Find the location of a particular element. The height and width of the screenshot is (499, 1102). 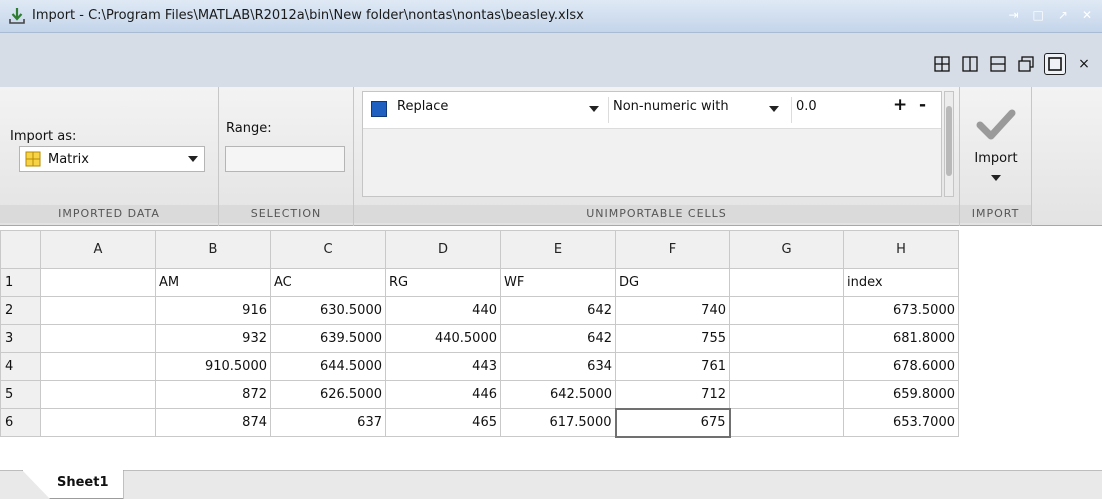

table-row: 2 916 630.5000 440 642 740 673.5000 is located at coordinates (479, 310).